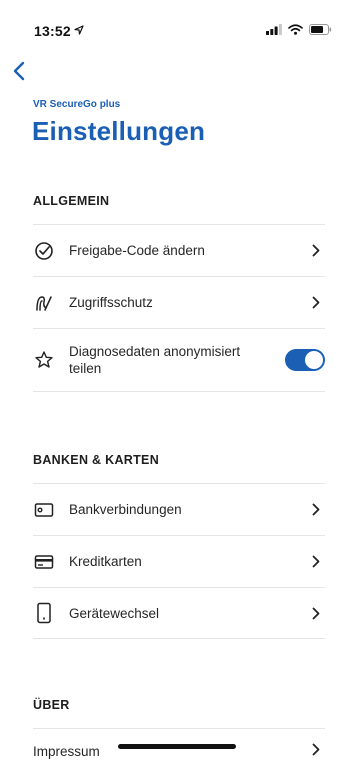 This screenshot has height=760, width=352. Describe the element at coordinates (176, 22) in the screenshot. I see `status-bar: 13:52` at that location.